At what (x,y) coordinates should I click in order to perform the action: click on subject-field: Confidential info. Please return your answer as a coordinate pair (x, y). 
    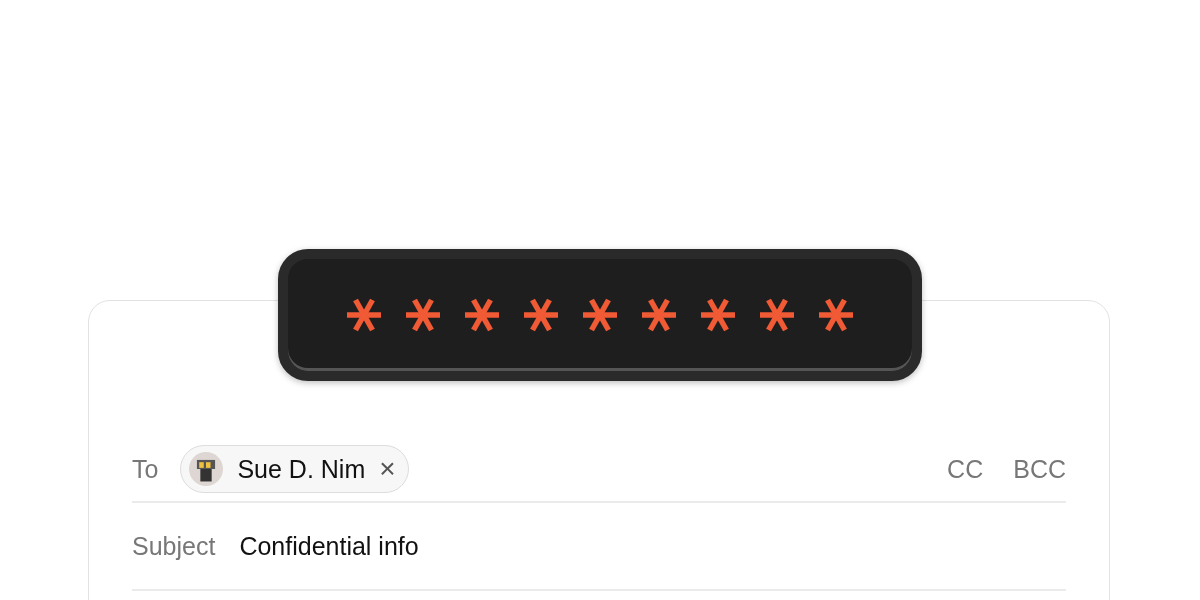
    Looking at the image, I should click on (329, 546).